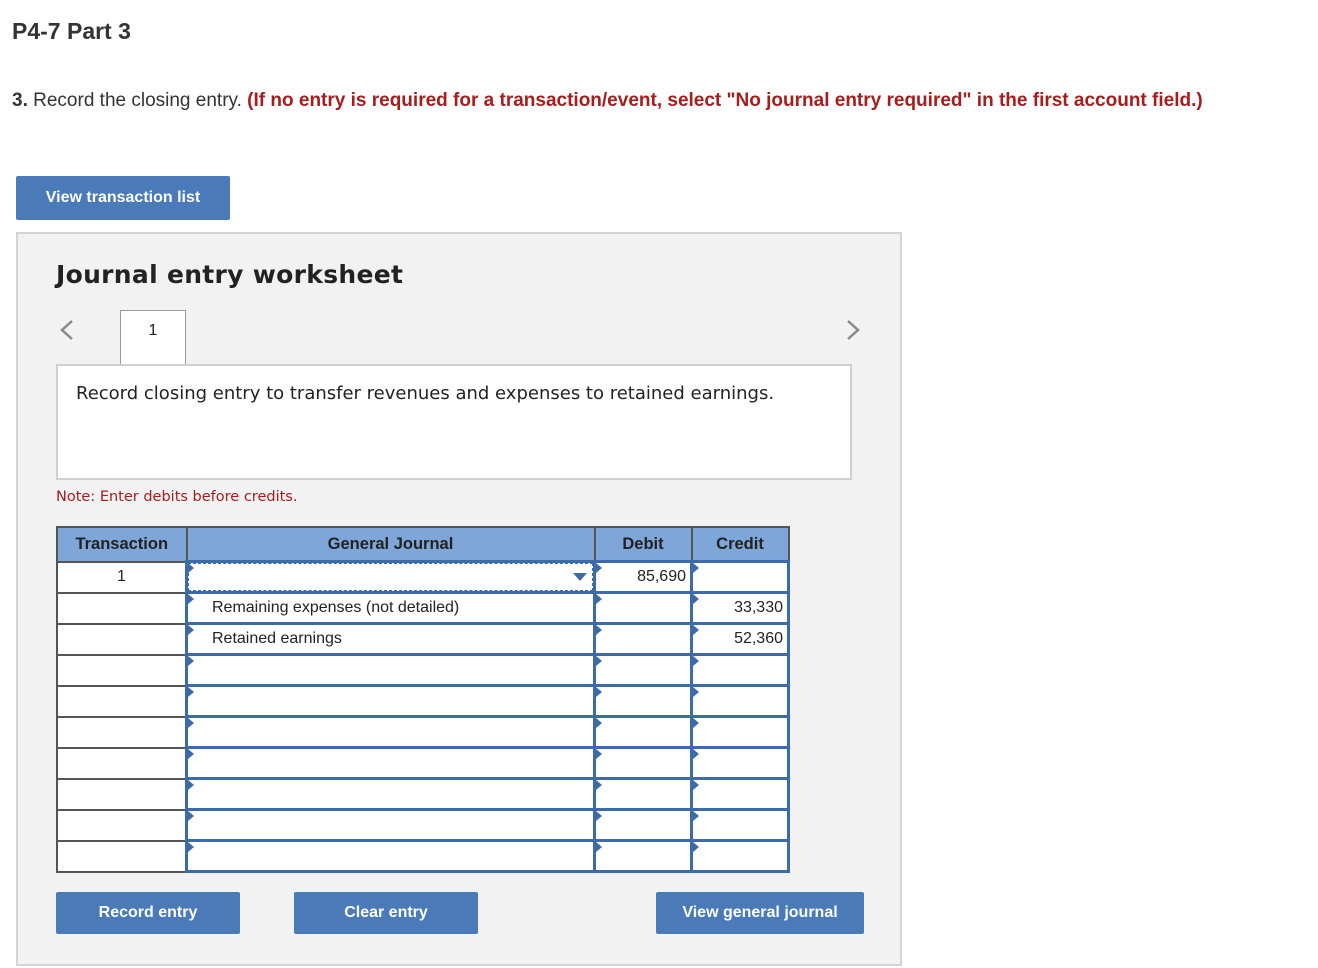 The height and width of the screenshot is (968, 1318). I want to click on clear-entry-button: Clear entry, so click(386, 913).